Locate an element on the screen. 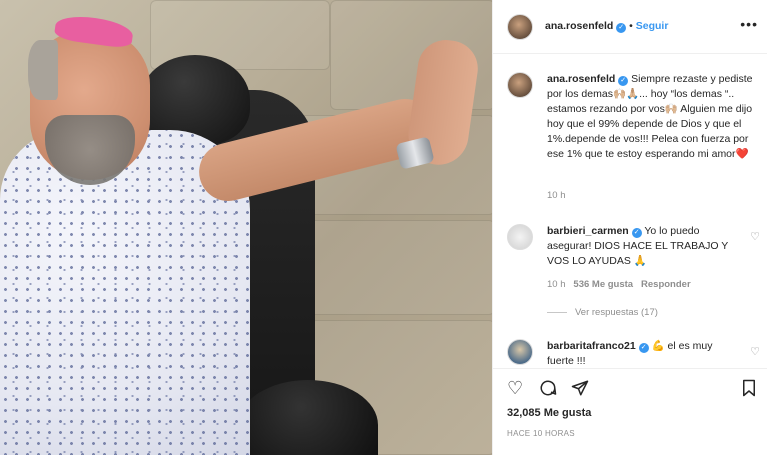 The image size is (767, 455). share-icon is located at coordinates (580, 389).